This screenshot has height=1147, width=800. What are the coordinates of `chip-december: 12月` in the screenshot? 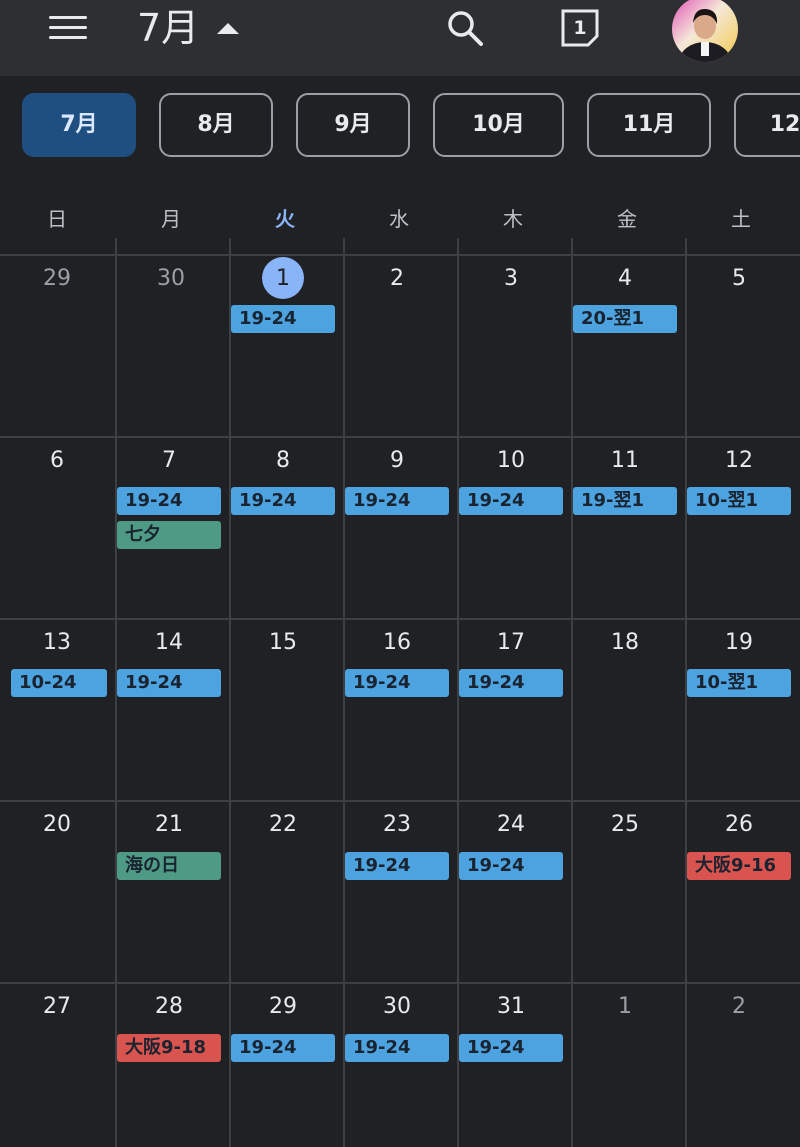 It's located at (767, 125).